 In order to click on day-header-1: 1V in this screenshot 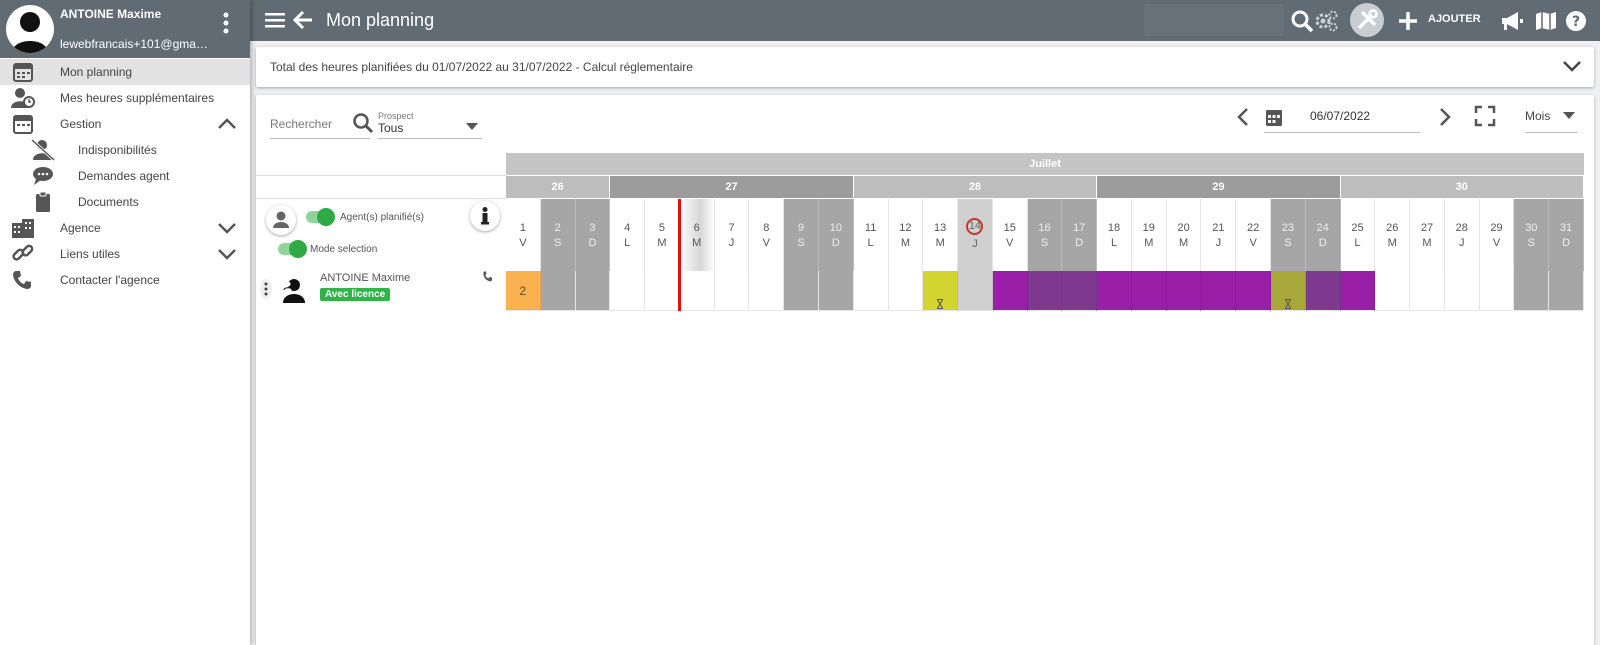, I will do `click(523, 235)`.